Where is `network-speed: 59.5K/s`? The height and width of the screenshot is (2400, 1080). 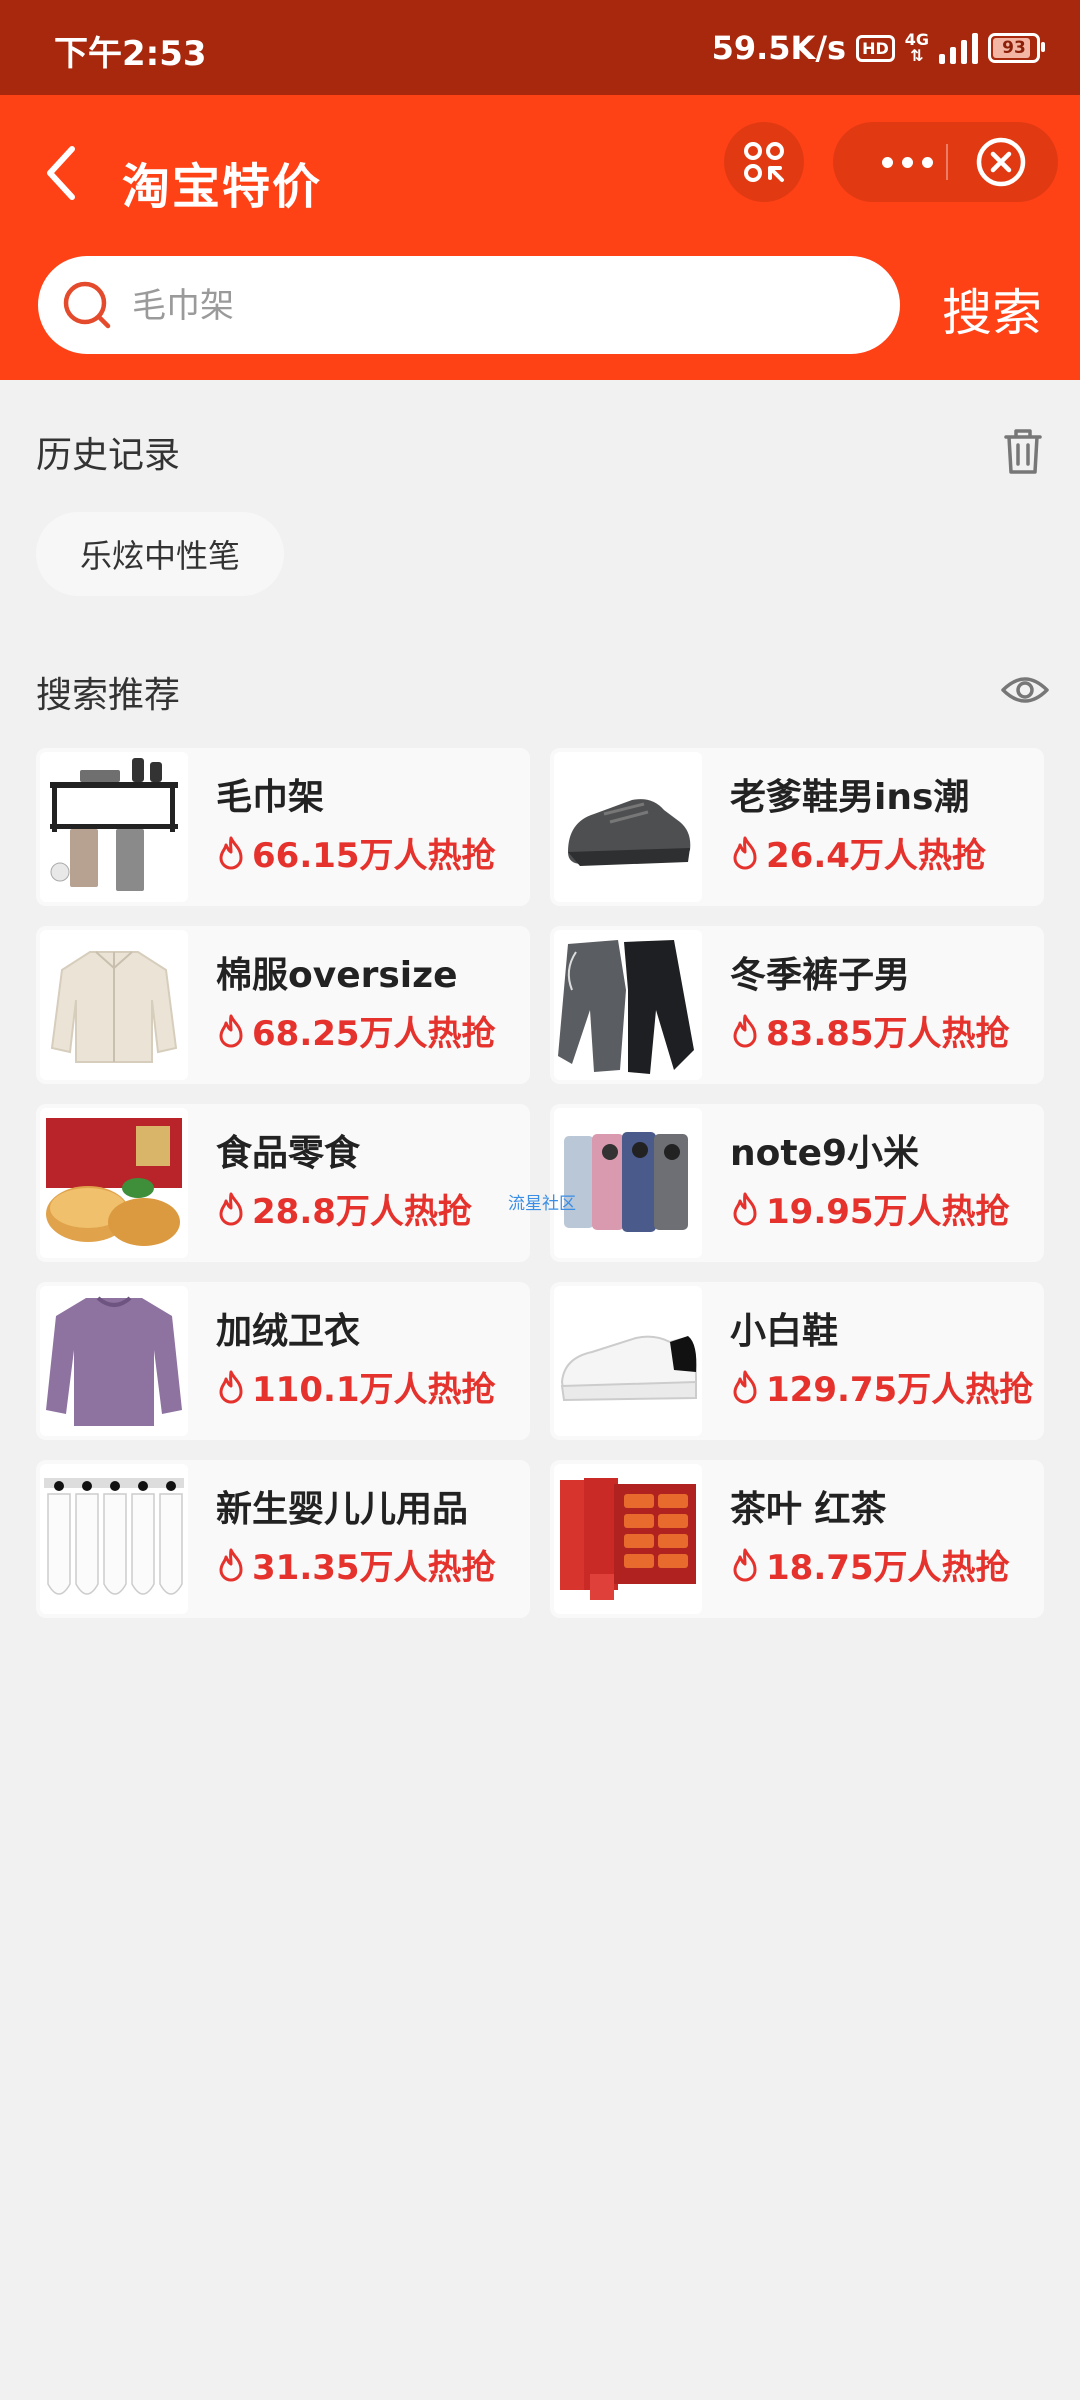 network-speed: 59.5K/s is located at coordinates (779, 48).